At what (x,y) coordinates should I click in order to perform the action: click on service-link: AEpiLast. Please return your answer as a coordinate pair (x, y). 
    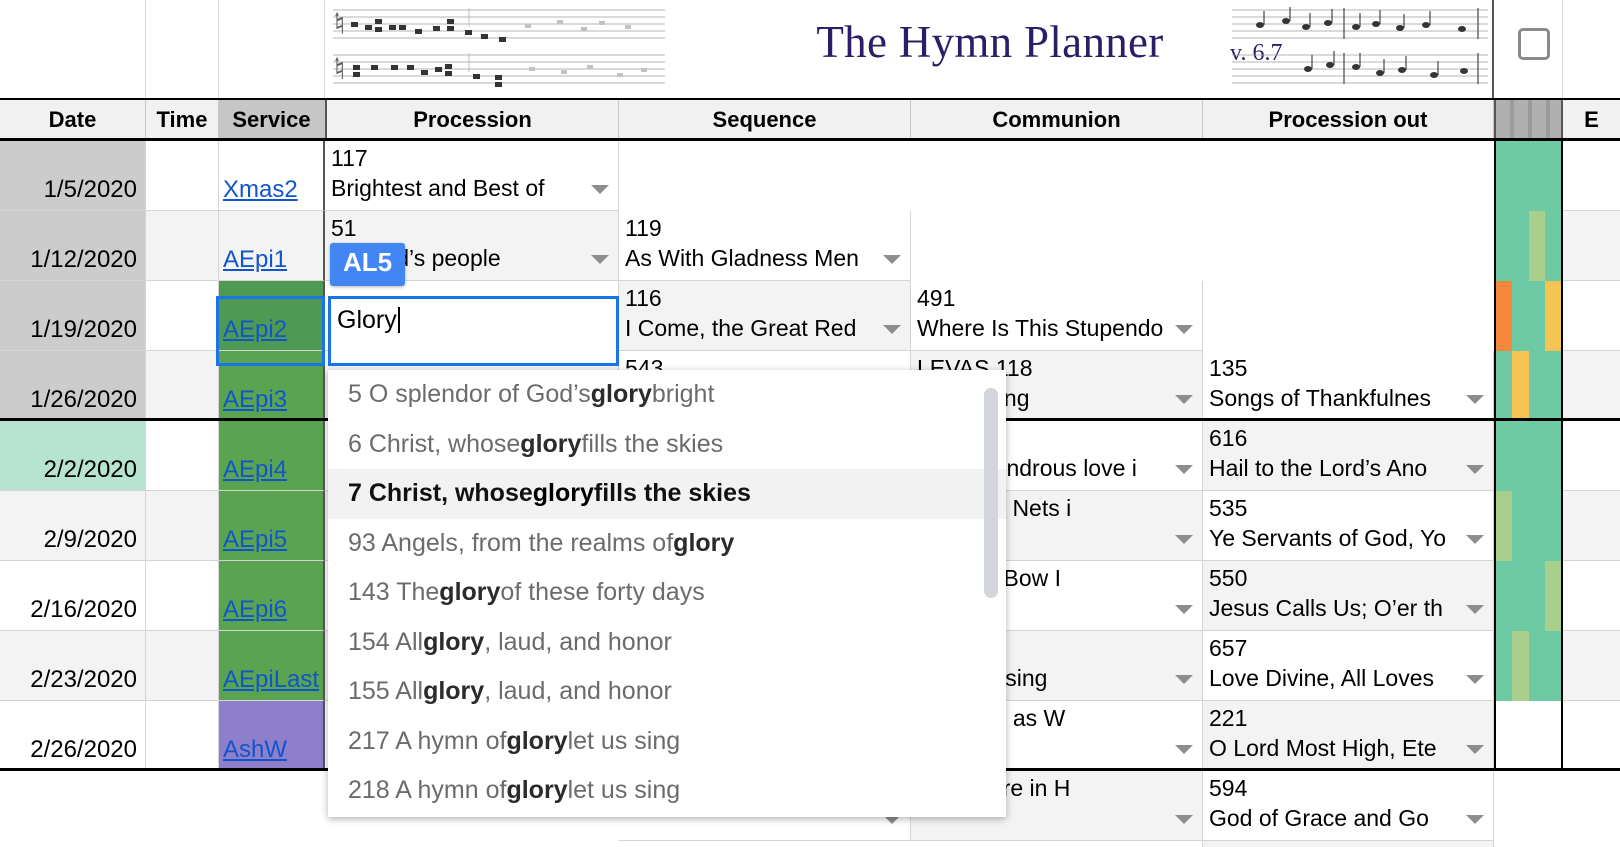
    Looking at the image, I should click on (271, 680).